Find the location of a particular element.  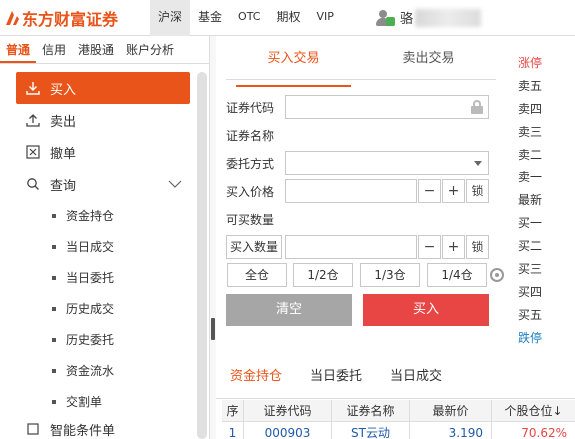

cell-name: ST云动 is located at coordinates (371, 430).